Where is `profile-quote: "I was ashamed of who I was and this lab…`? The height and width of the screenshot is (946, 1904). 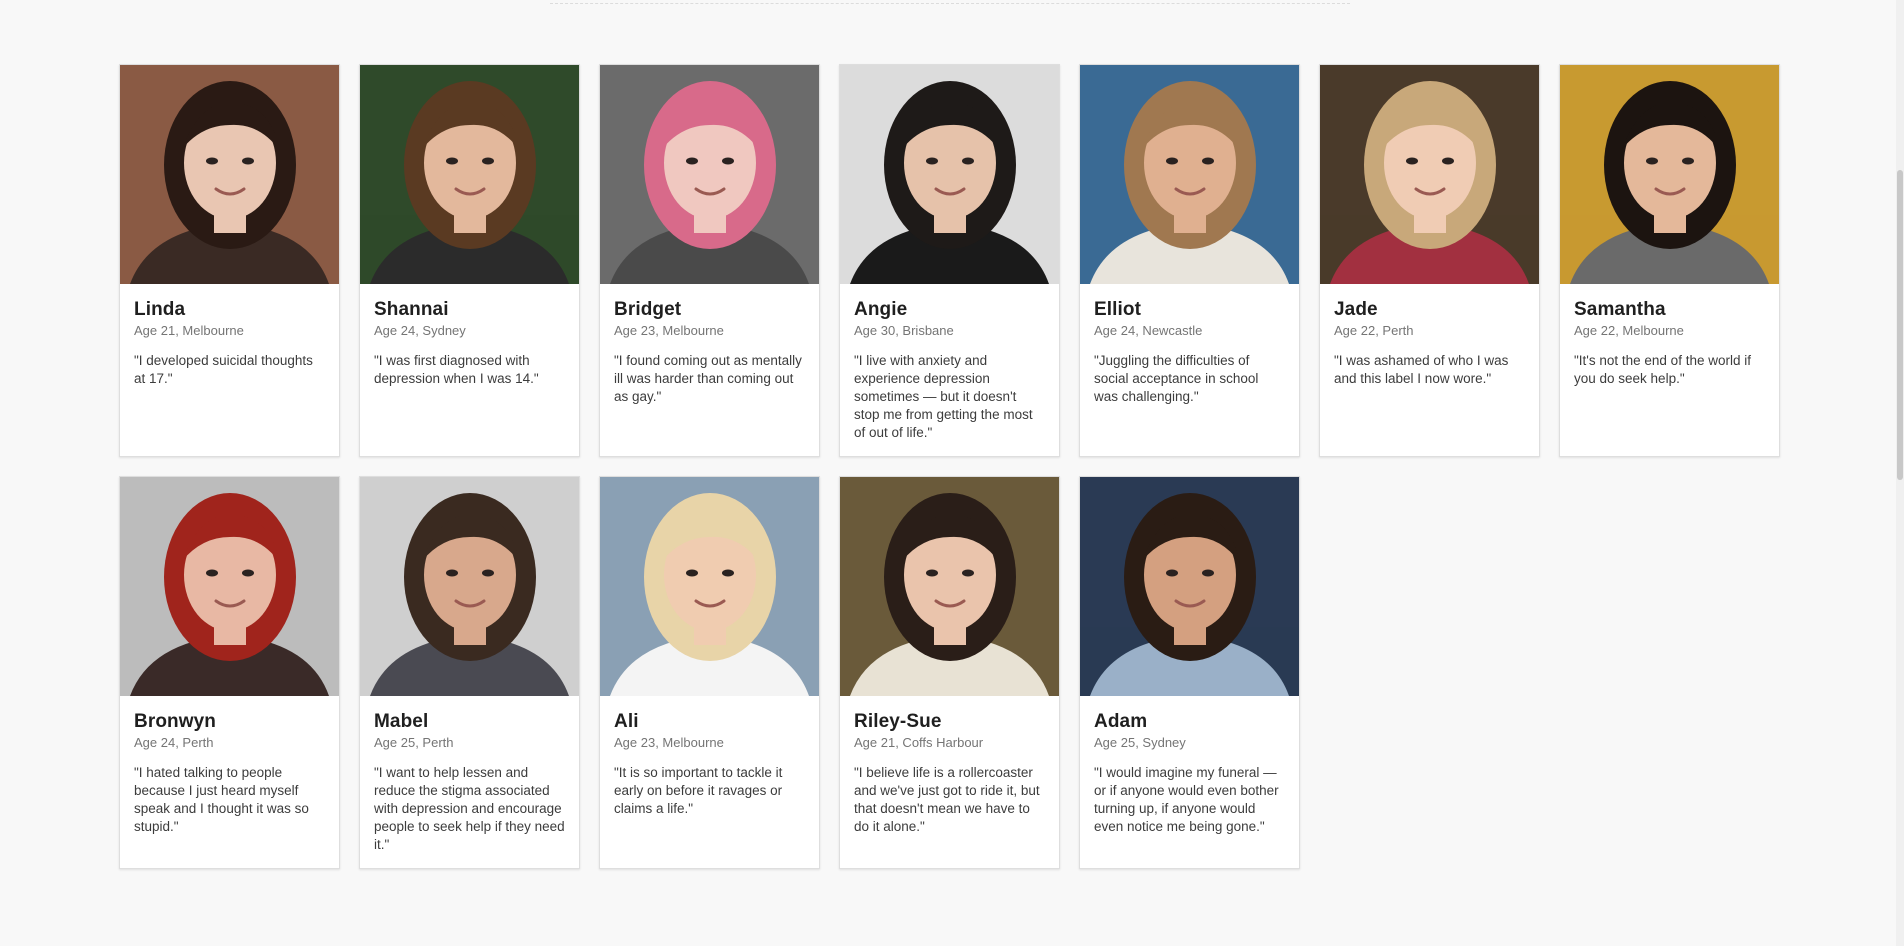 profile-quote: "I was ashamed of who I was and this lab… is located at coordinates (1421, 369).